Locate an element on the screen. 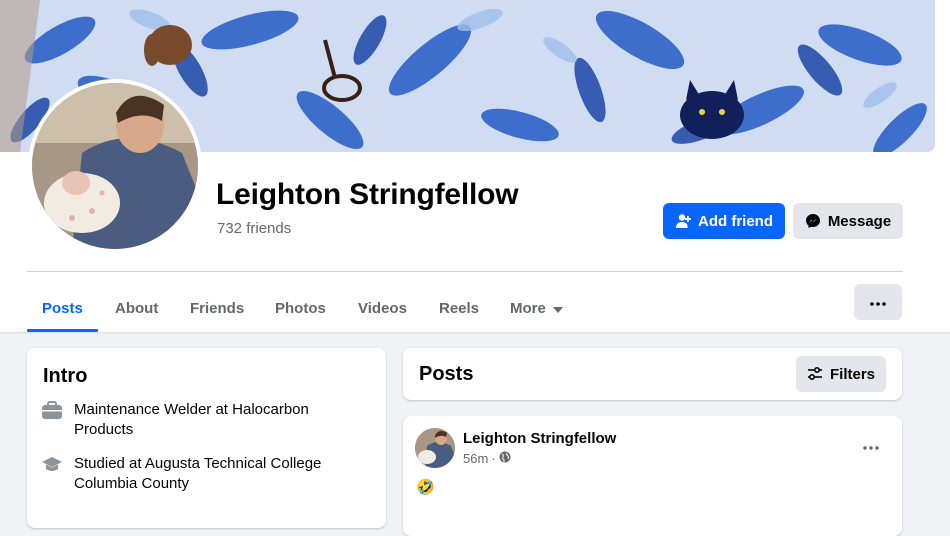 The height and width of the screenshot is (536, 950). tab-posts-label: Posts is located at coordinates (62, 308).